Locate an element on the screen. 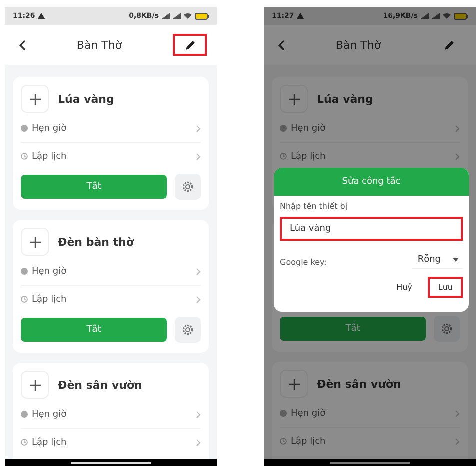 This screenshot has width=476, height=466. key-label: Google key: is located at coordinates (303, 262).